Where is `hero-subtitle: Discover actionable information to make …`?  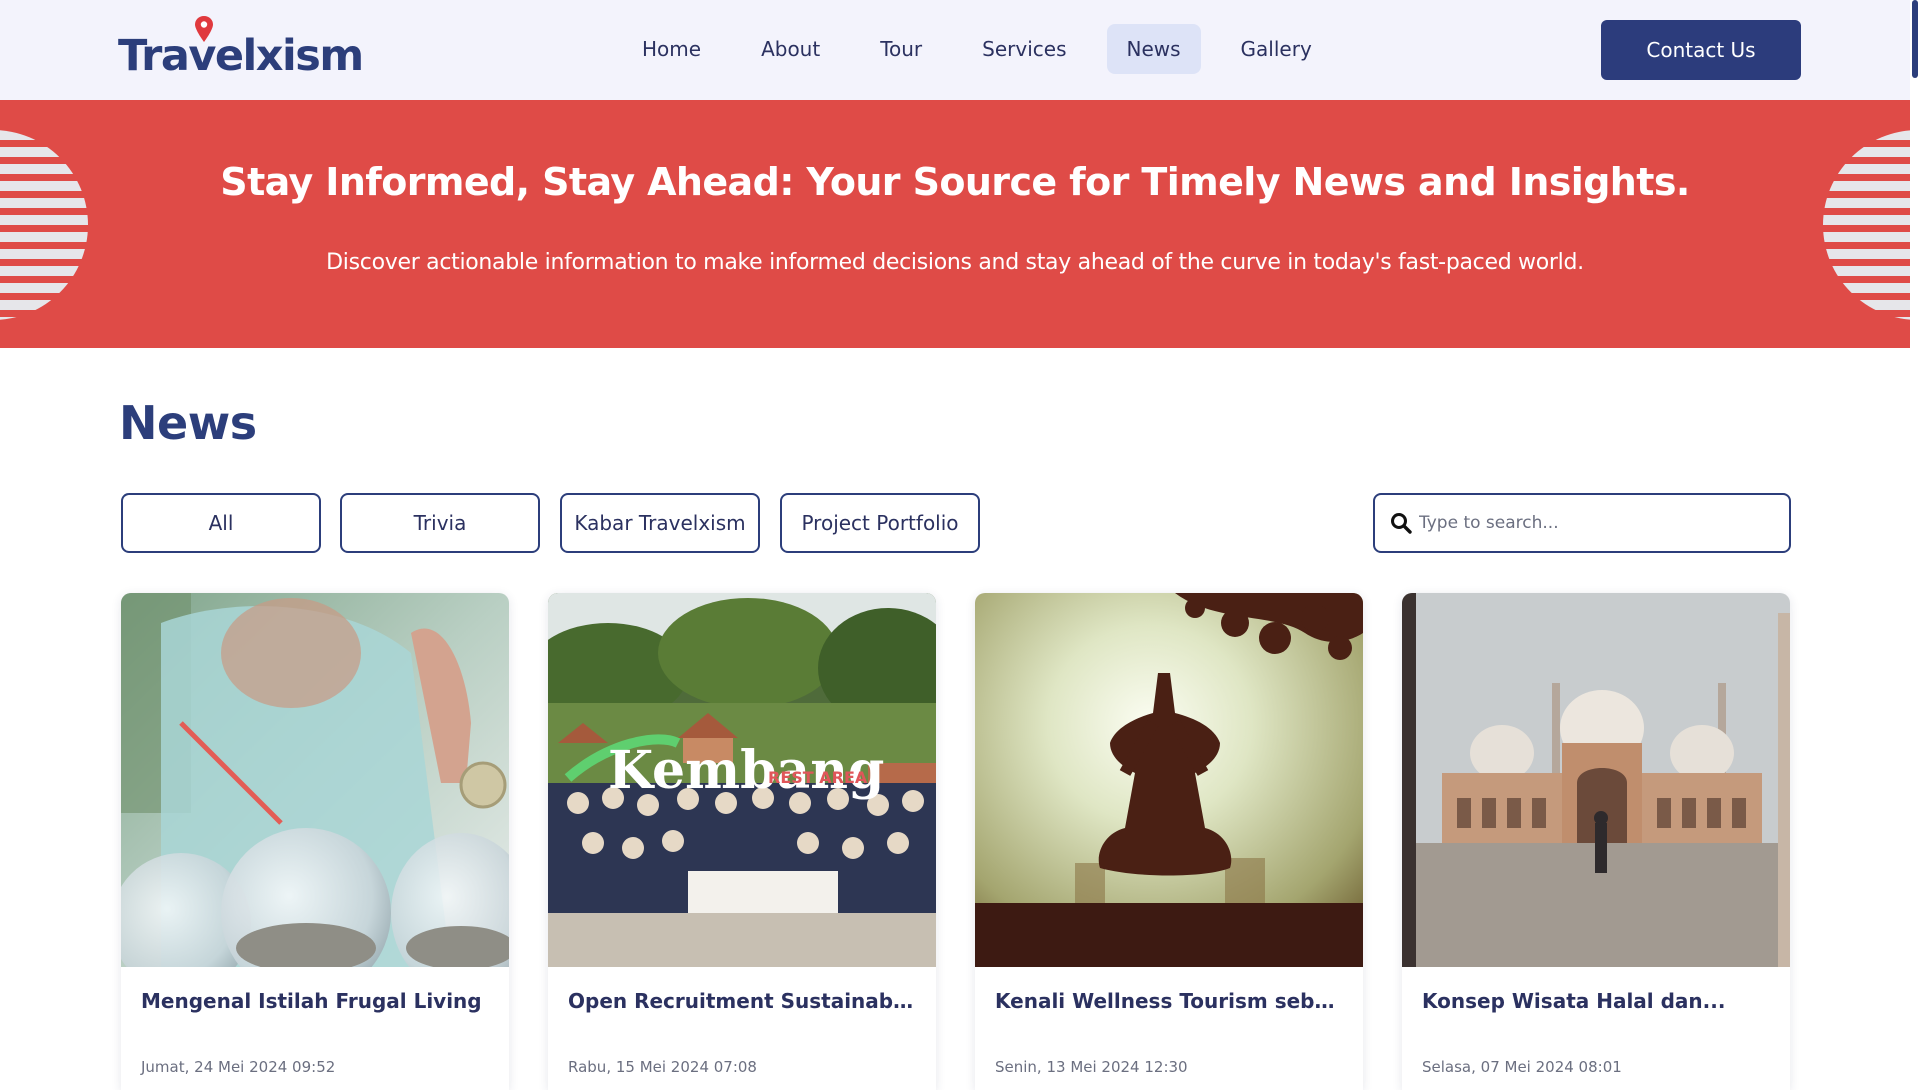 hero-subtitle: Discover actionable information to make … is located at coordinates (955, 262).